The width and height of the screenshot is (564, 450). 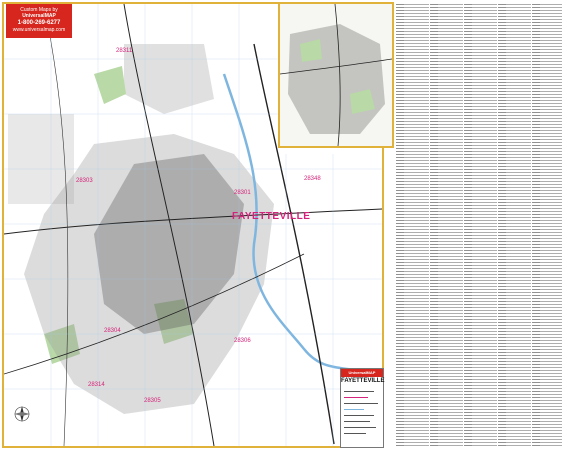 What do you see at coordinates (152, 401) in the screenshot?
I see `zip-label: 28305` at bounding box center [152, 401].